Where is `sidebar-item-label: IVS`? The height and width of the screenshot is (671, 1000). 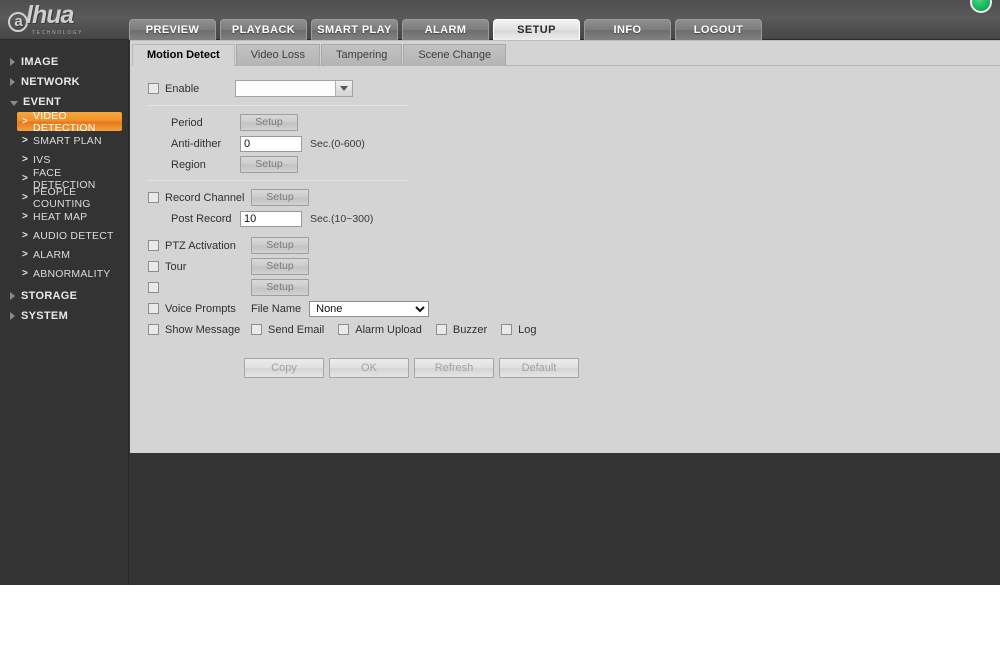 sidebar-item-label: IVS is located at coordinates (42, 159).